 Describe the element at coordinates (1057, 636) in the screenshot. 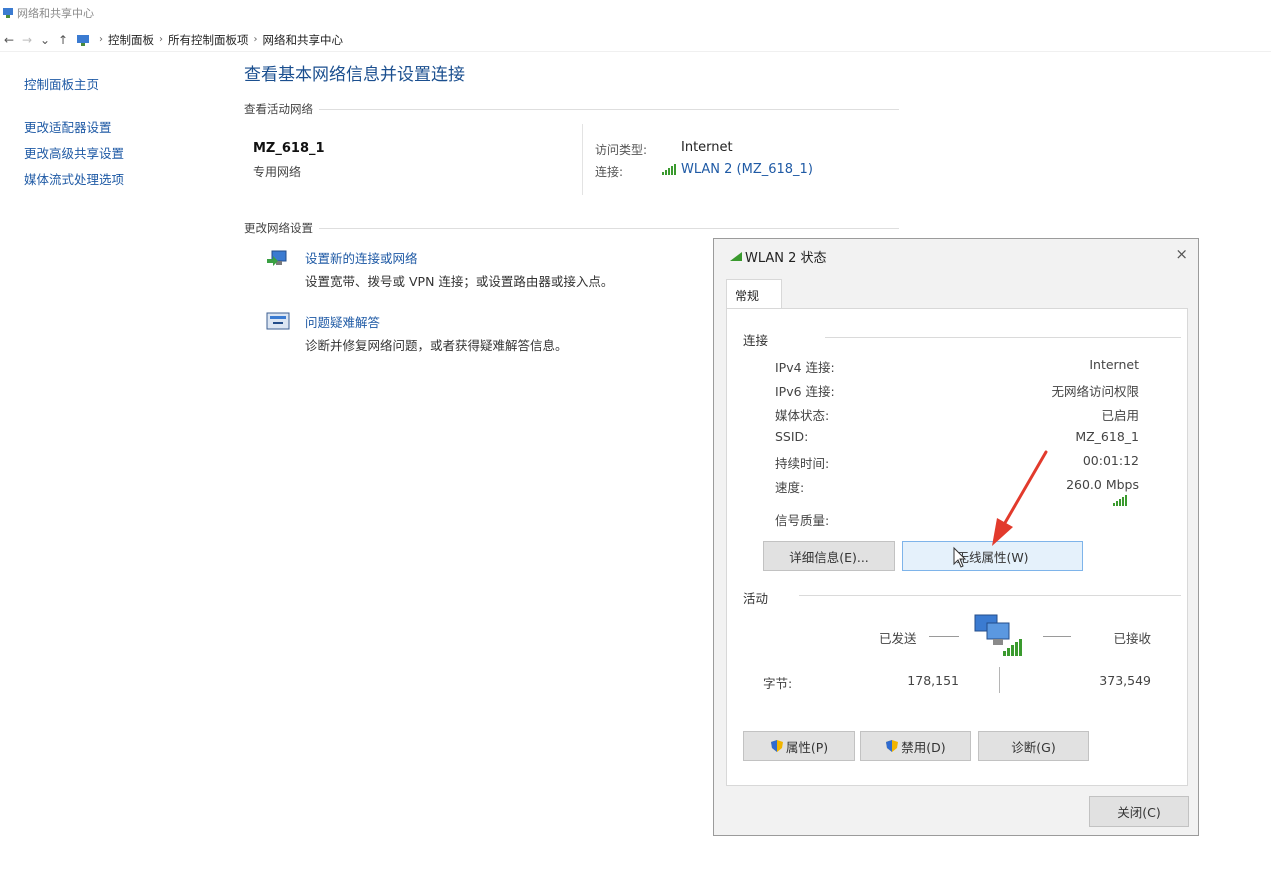

I see `received-line` at that location.